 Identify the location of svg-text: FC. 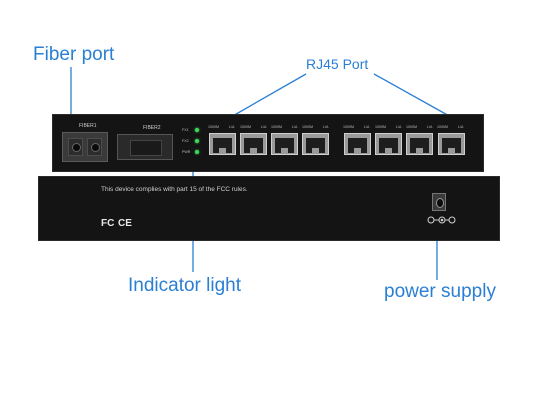
(107, 223).